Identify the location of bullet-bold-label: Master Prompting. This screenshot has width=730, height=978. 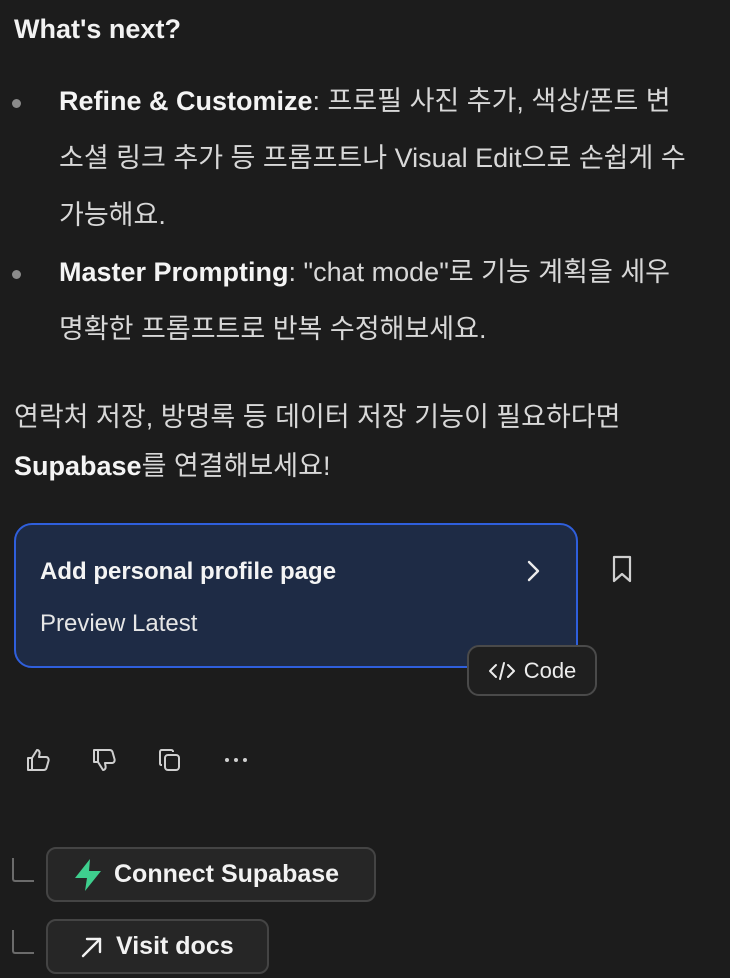
(174, 272).